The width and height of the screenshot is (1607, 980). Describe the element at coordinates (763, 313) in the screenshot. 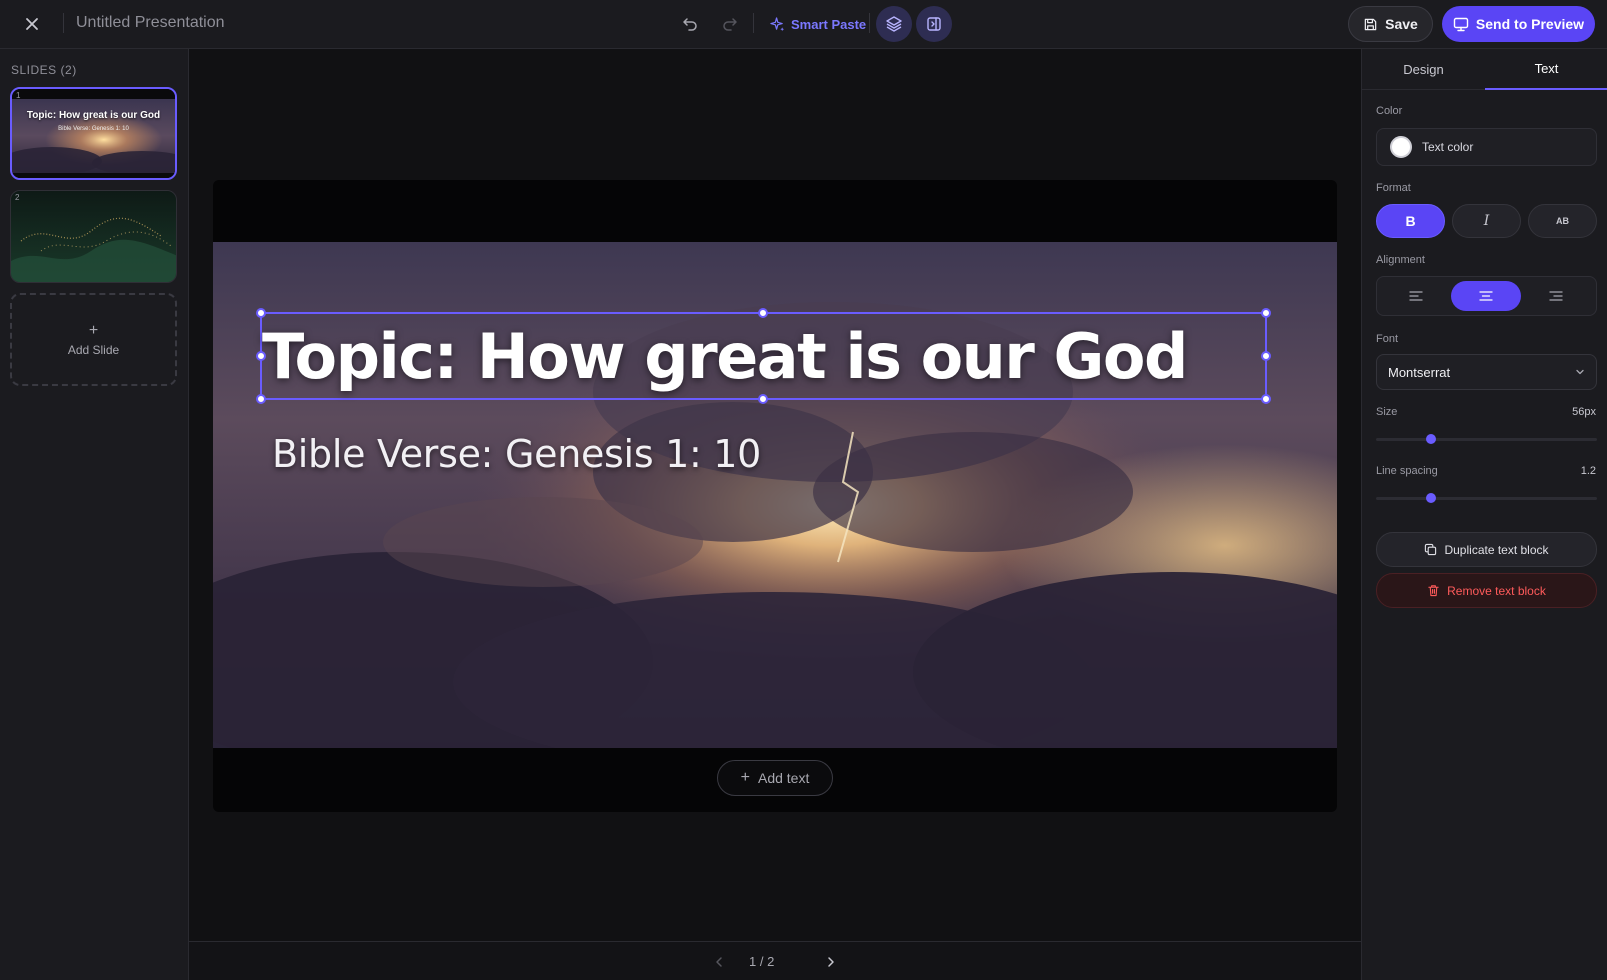

I see `resize-handle-top` at that location.